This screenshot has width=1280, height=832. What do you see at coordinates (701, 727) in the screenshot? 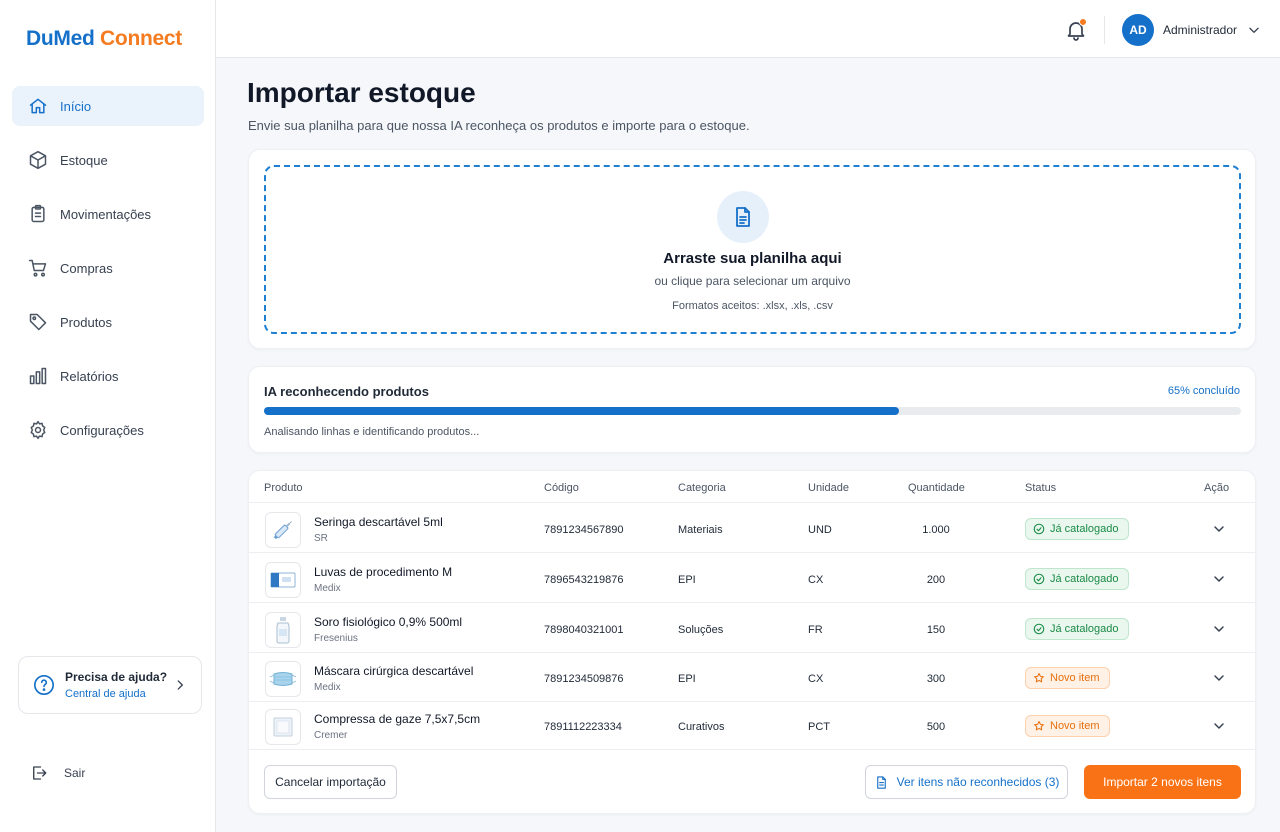
I see `product-category: Curativos` at bounding box center [701, 727].